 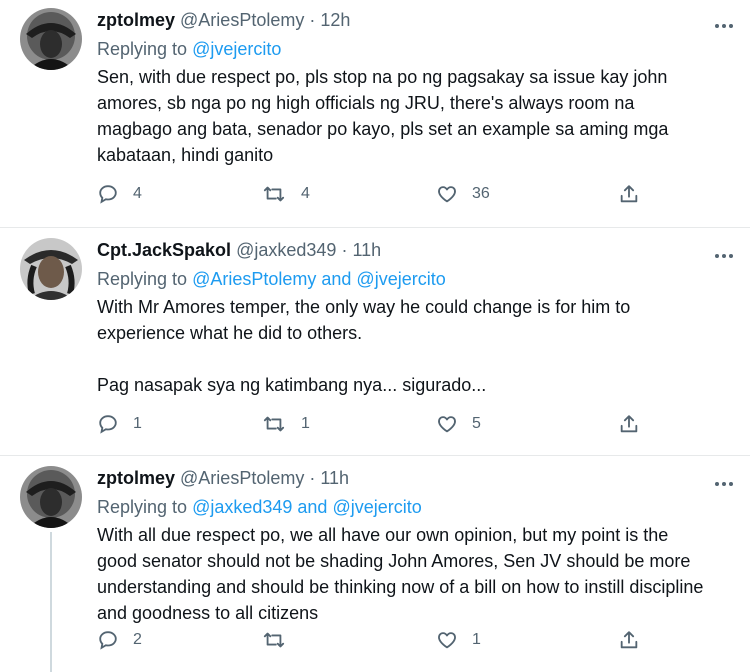 What do you see at coordinates (164, 250) in the screenshot?
I see `author-name: Cpt.JackSpakol` at bounding box center [164, 250].